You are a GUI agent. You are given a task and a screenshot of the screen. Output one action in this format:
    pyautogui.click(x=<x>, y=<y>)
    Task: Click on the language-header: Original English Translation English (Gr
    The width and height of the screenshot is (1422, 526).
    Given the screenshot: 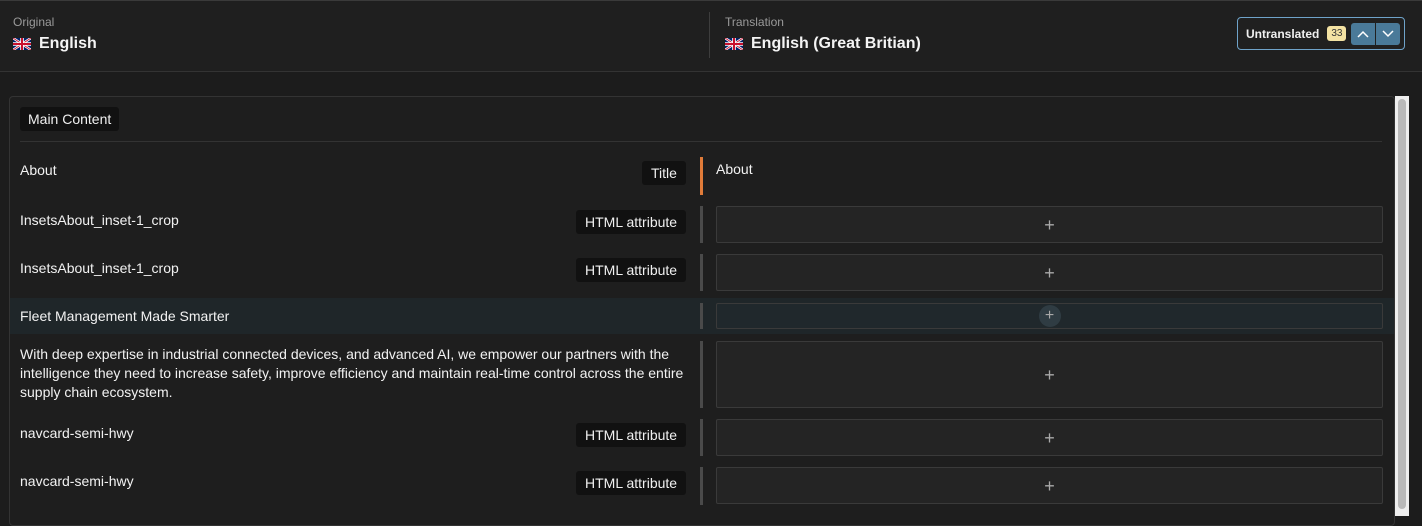 What is the action you would take?
    pyautogui.click(x=711, y=36)
    